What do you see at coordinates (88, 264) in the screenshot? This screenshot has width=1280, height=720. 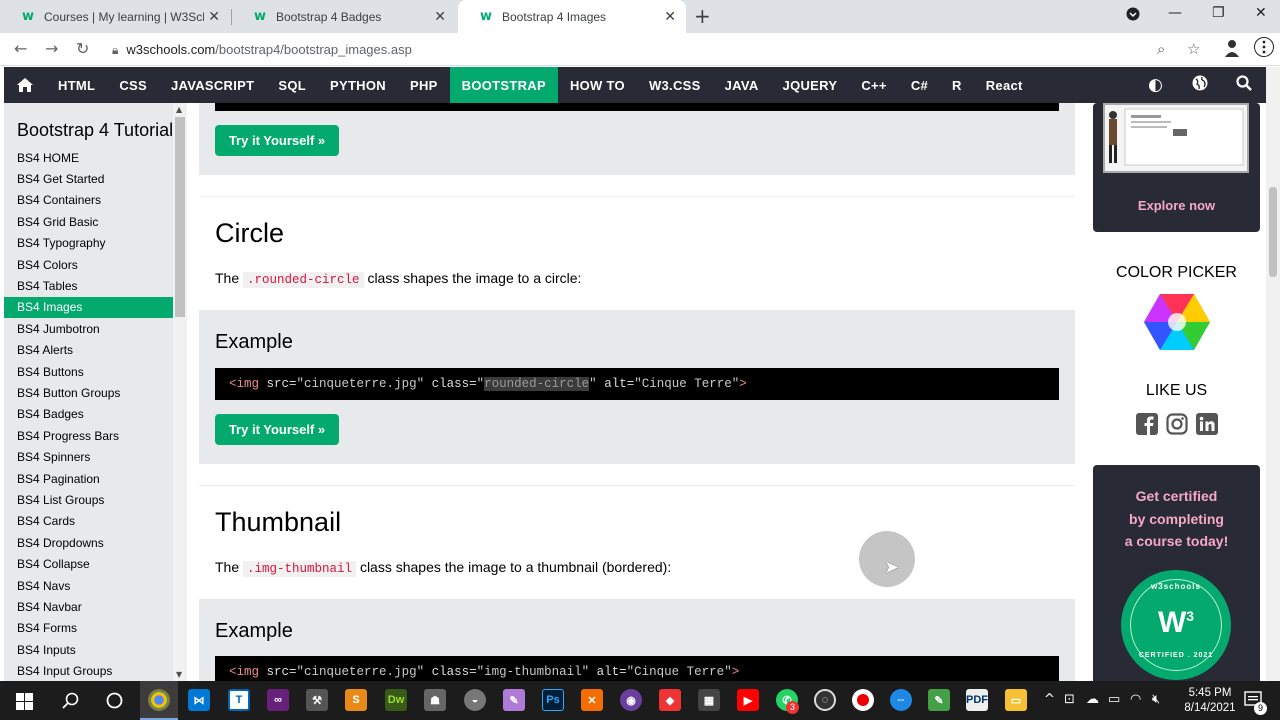 I see `sidebar-item-bs4-colors: BS4 Colors` at bounding box center [88, 264].